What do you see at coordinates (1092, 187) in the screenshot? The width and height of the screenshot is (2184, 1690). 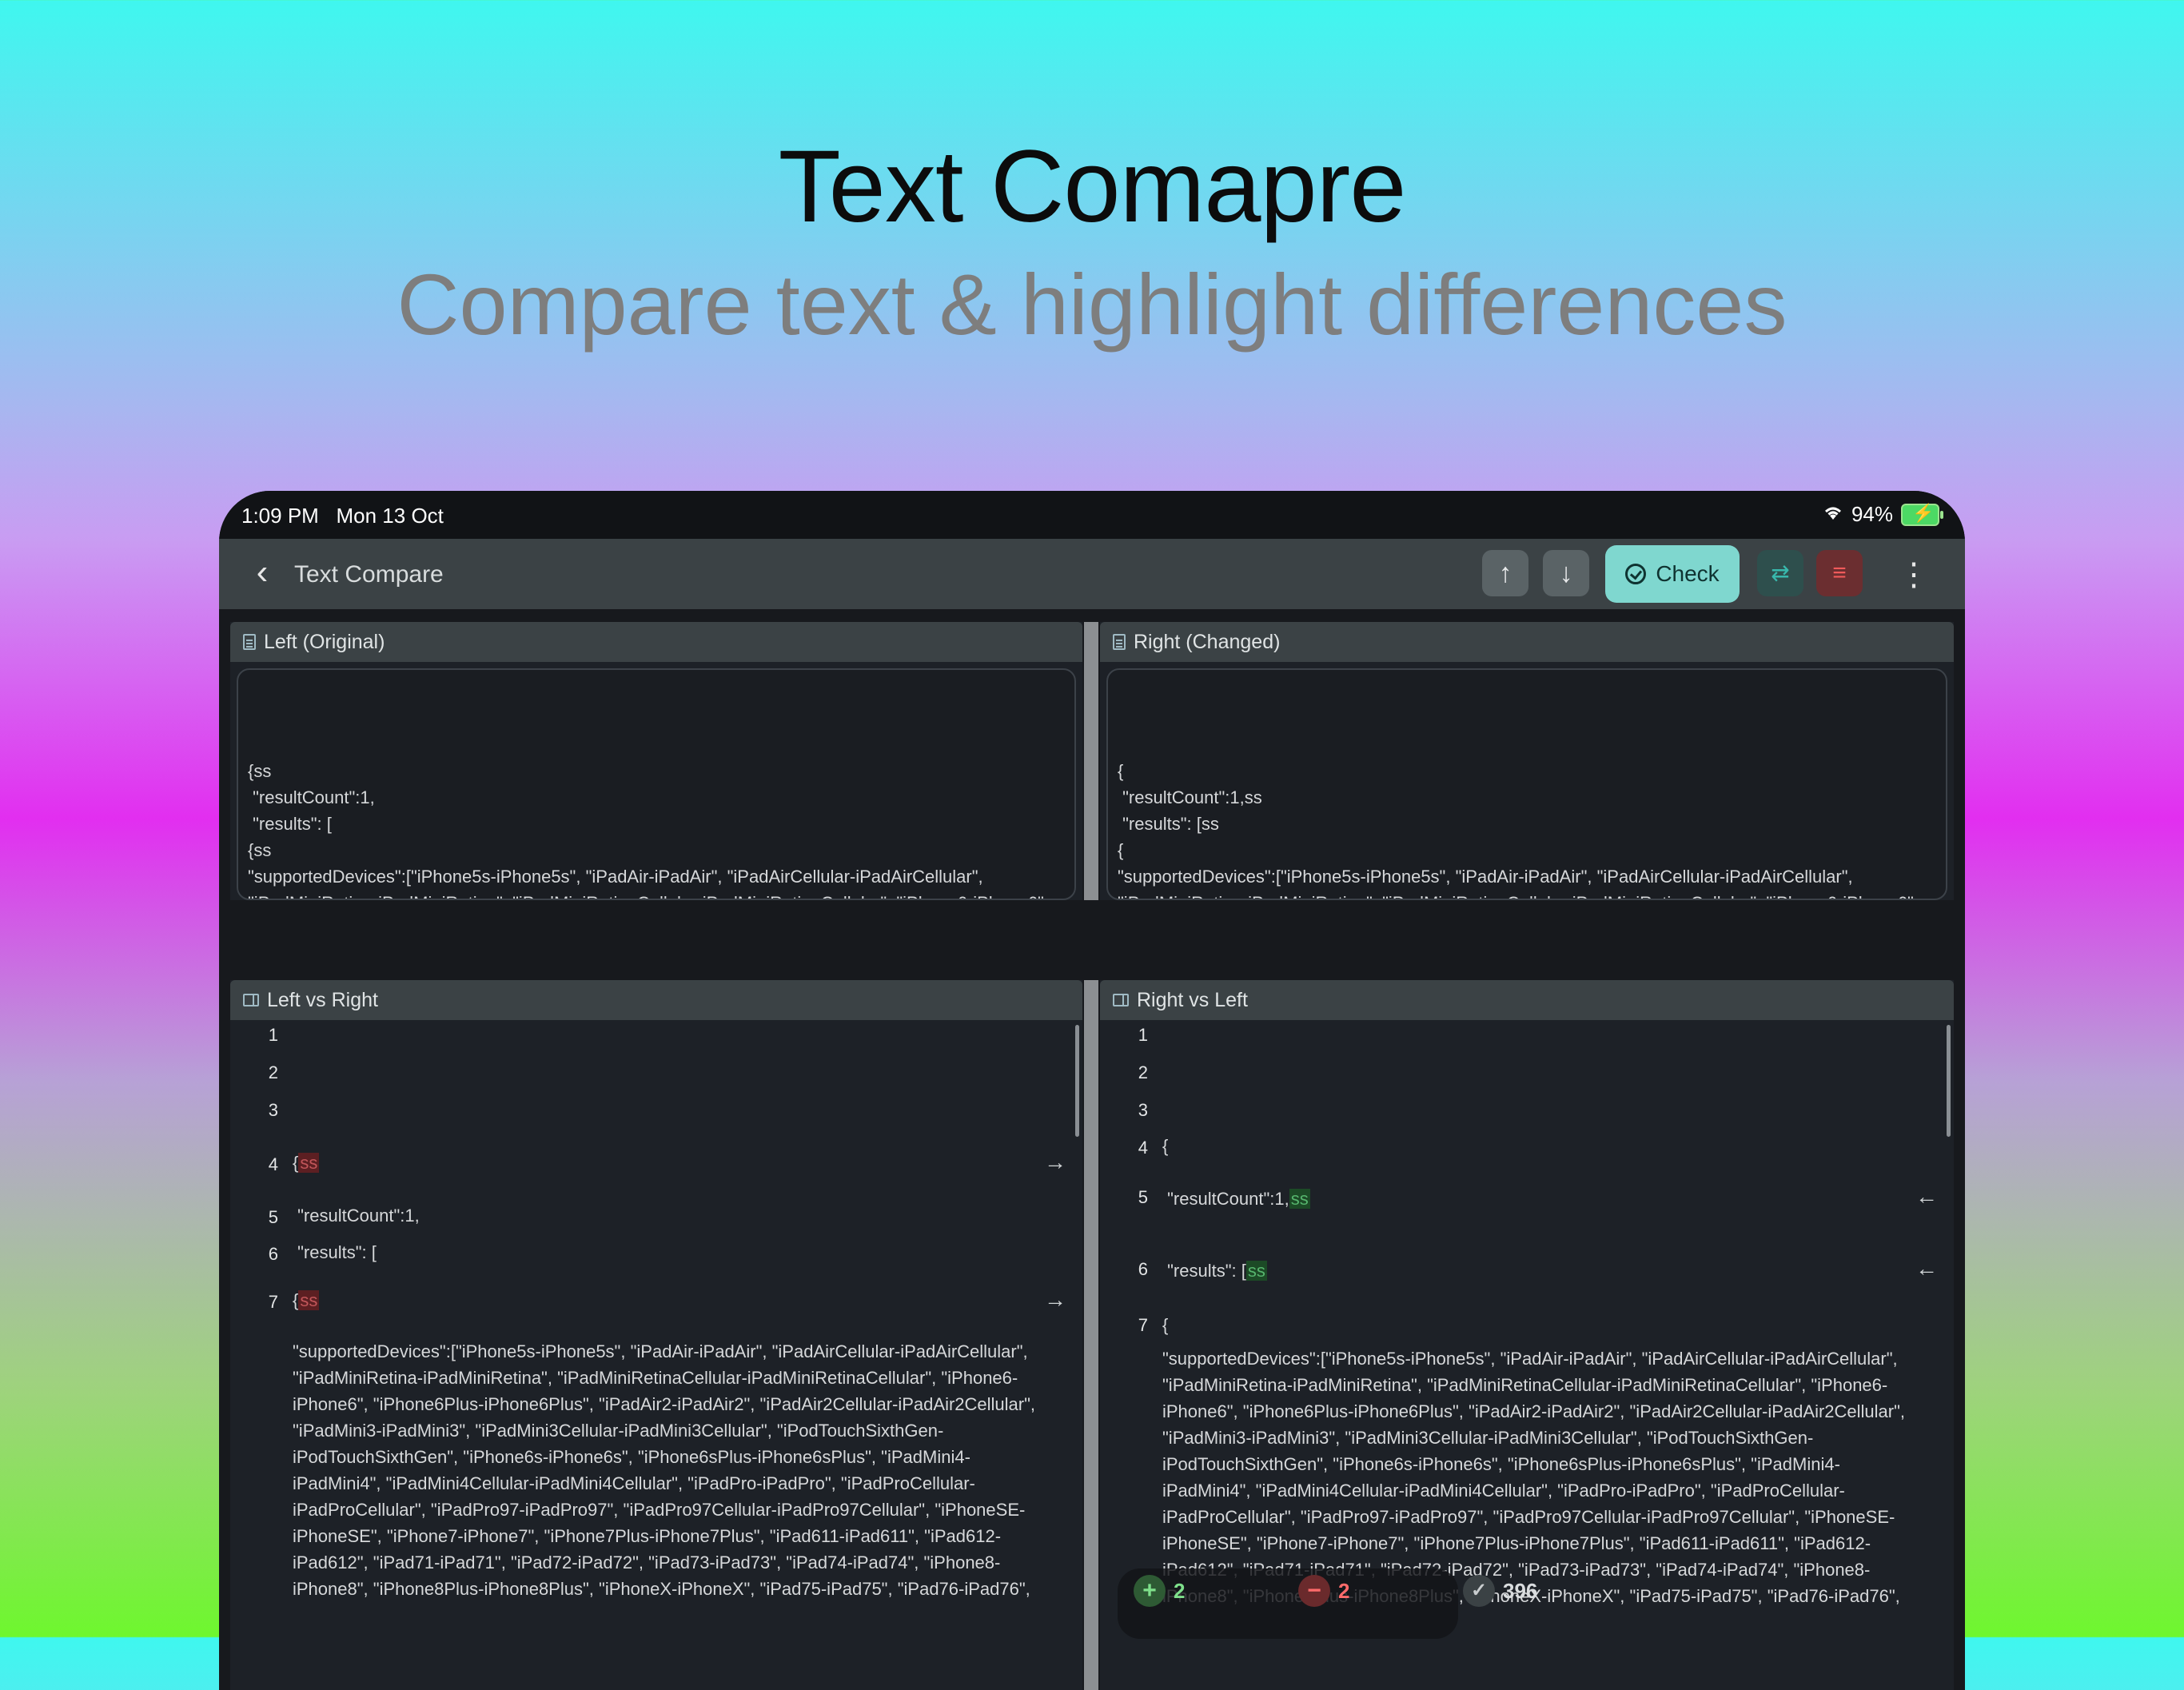 I see `page-headline: Text Comapre` at bounding box center [1092, 187].